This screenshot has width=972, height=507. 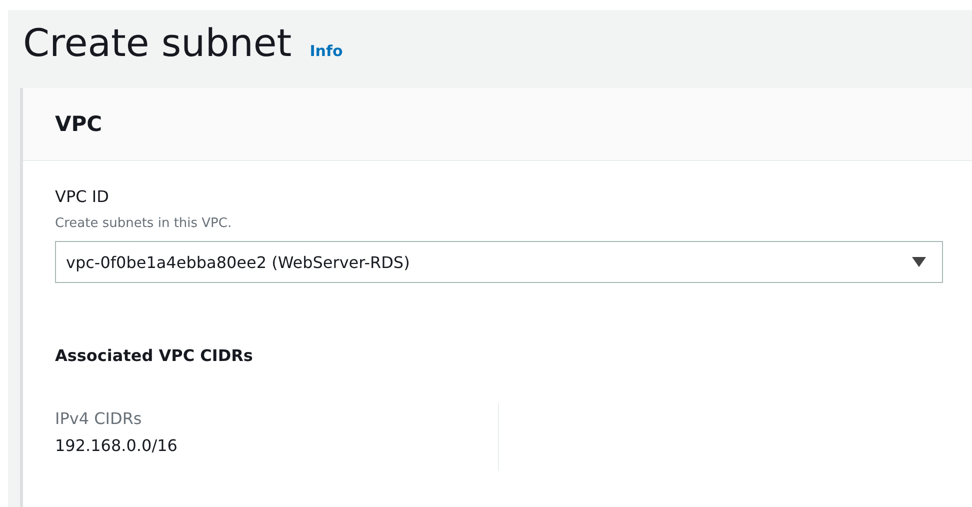 I want to click on page-title: Create subnet, so click(x=157, y=43).